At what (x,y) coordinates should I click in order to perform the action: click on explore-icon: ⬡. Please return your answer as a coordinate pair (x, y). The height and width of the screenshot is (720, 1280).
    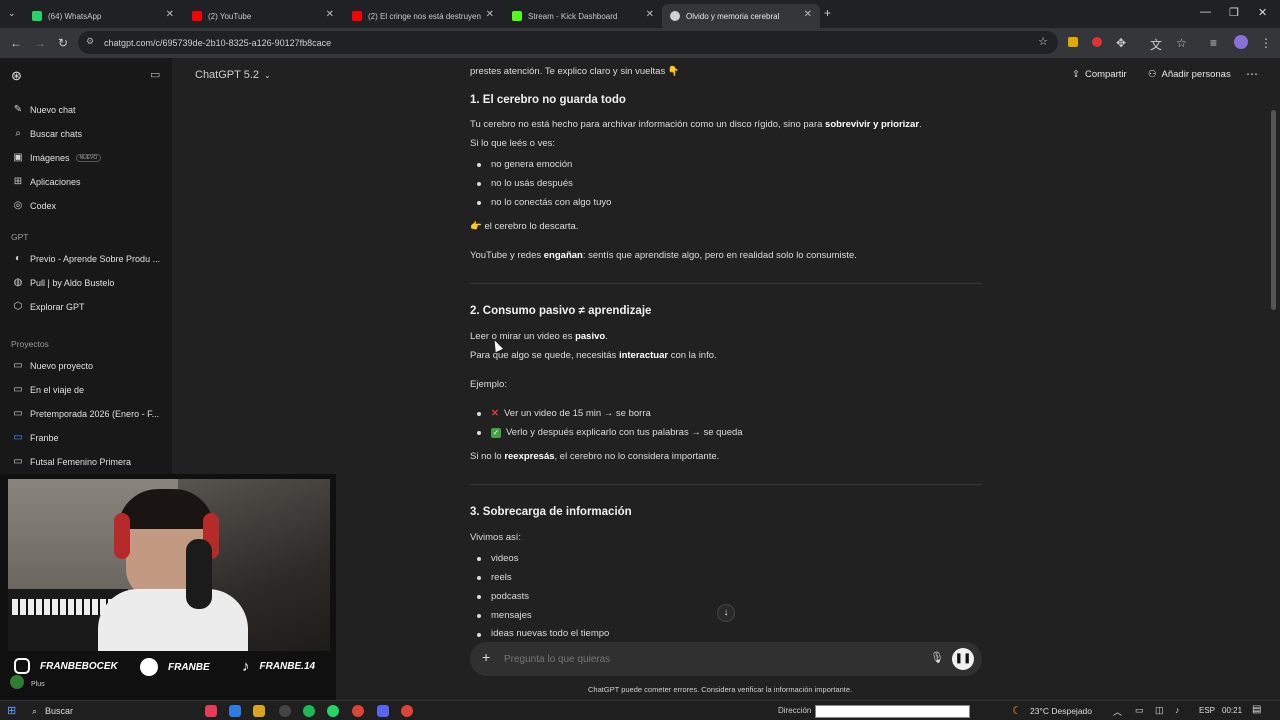
    Looking at the image, I should click on (18, 306).